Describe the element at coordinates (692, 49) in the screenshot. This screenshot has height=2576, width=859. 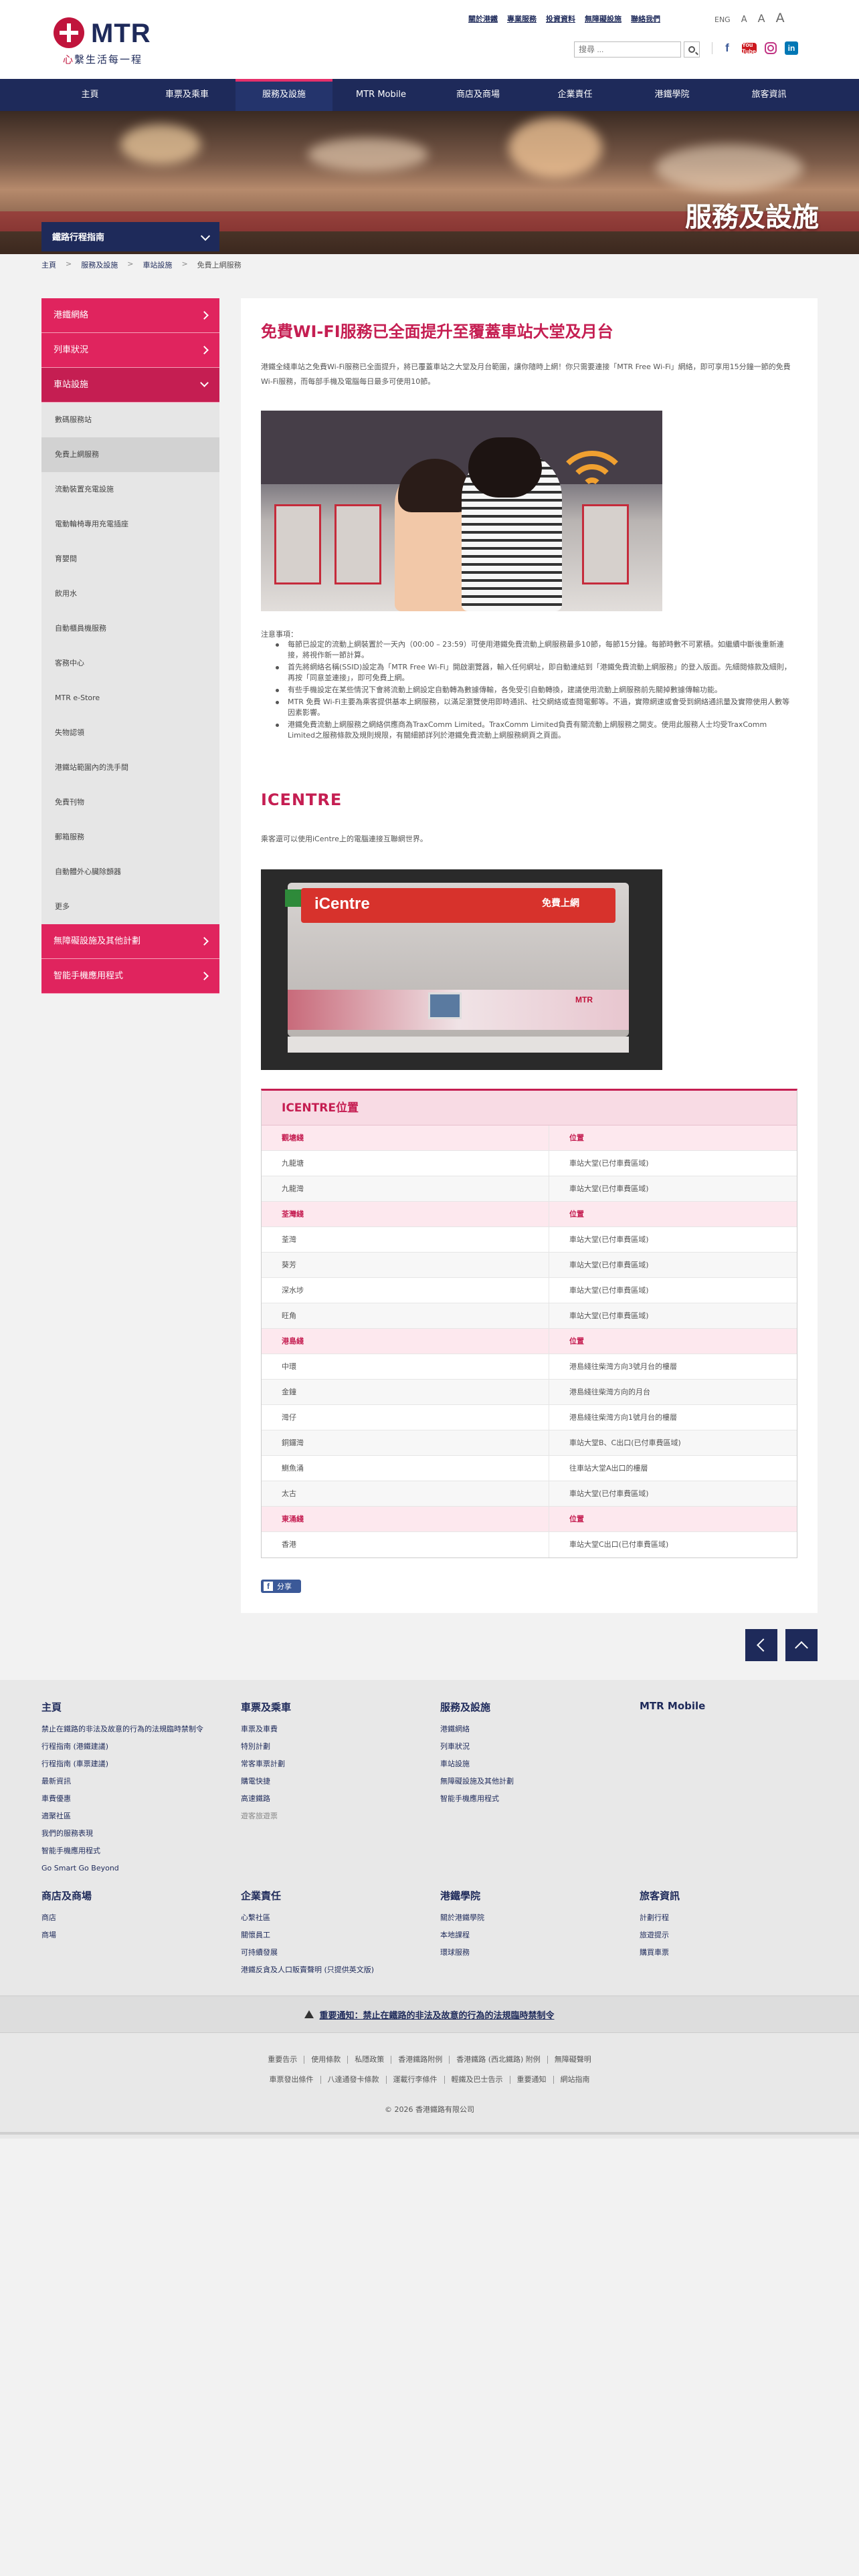
I see `search-button` at that location.